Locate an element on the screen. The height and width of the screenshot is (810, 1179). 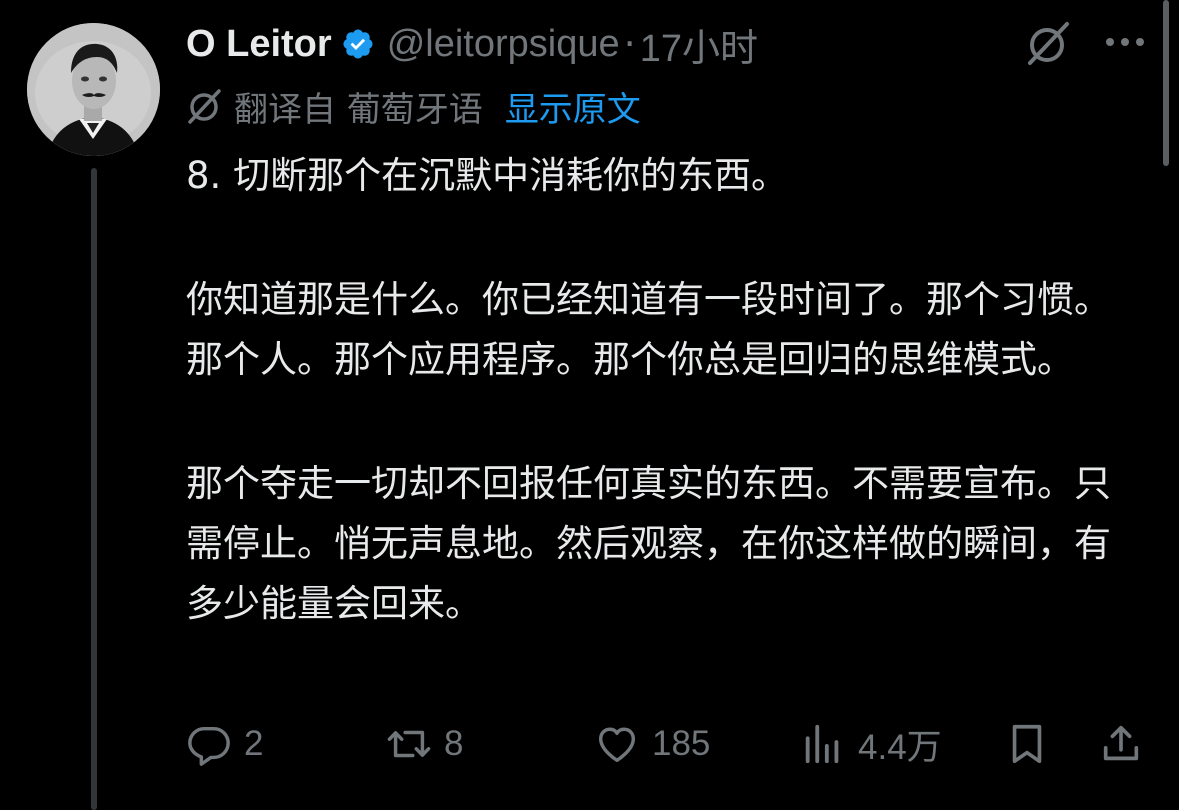
reply-button: 2 is located at coordinates (224, 744).